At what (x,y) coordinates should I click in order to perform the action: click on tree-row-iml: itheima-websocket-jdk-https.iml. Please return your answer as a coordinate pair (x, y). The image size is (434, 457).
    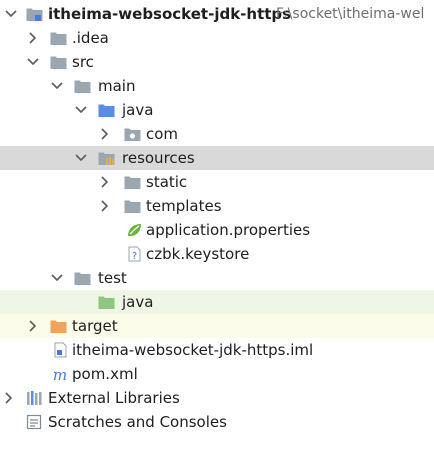
    Looking at the image, I should click on (217, 350).